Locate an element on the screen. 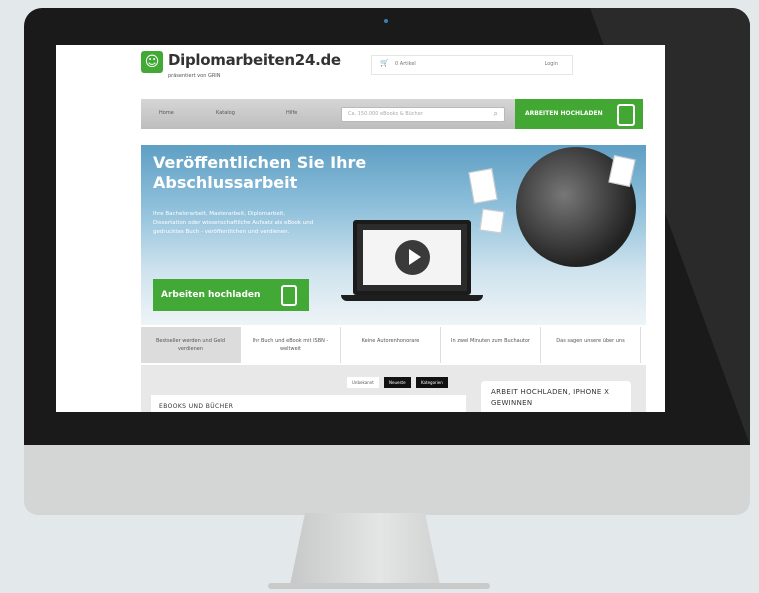 The image size is (759, 593). hero-upload-label: Arbeiten hochladen is located at coordinates (211, 295).